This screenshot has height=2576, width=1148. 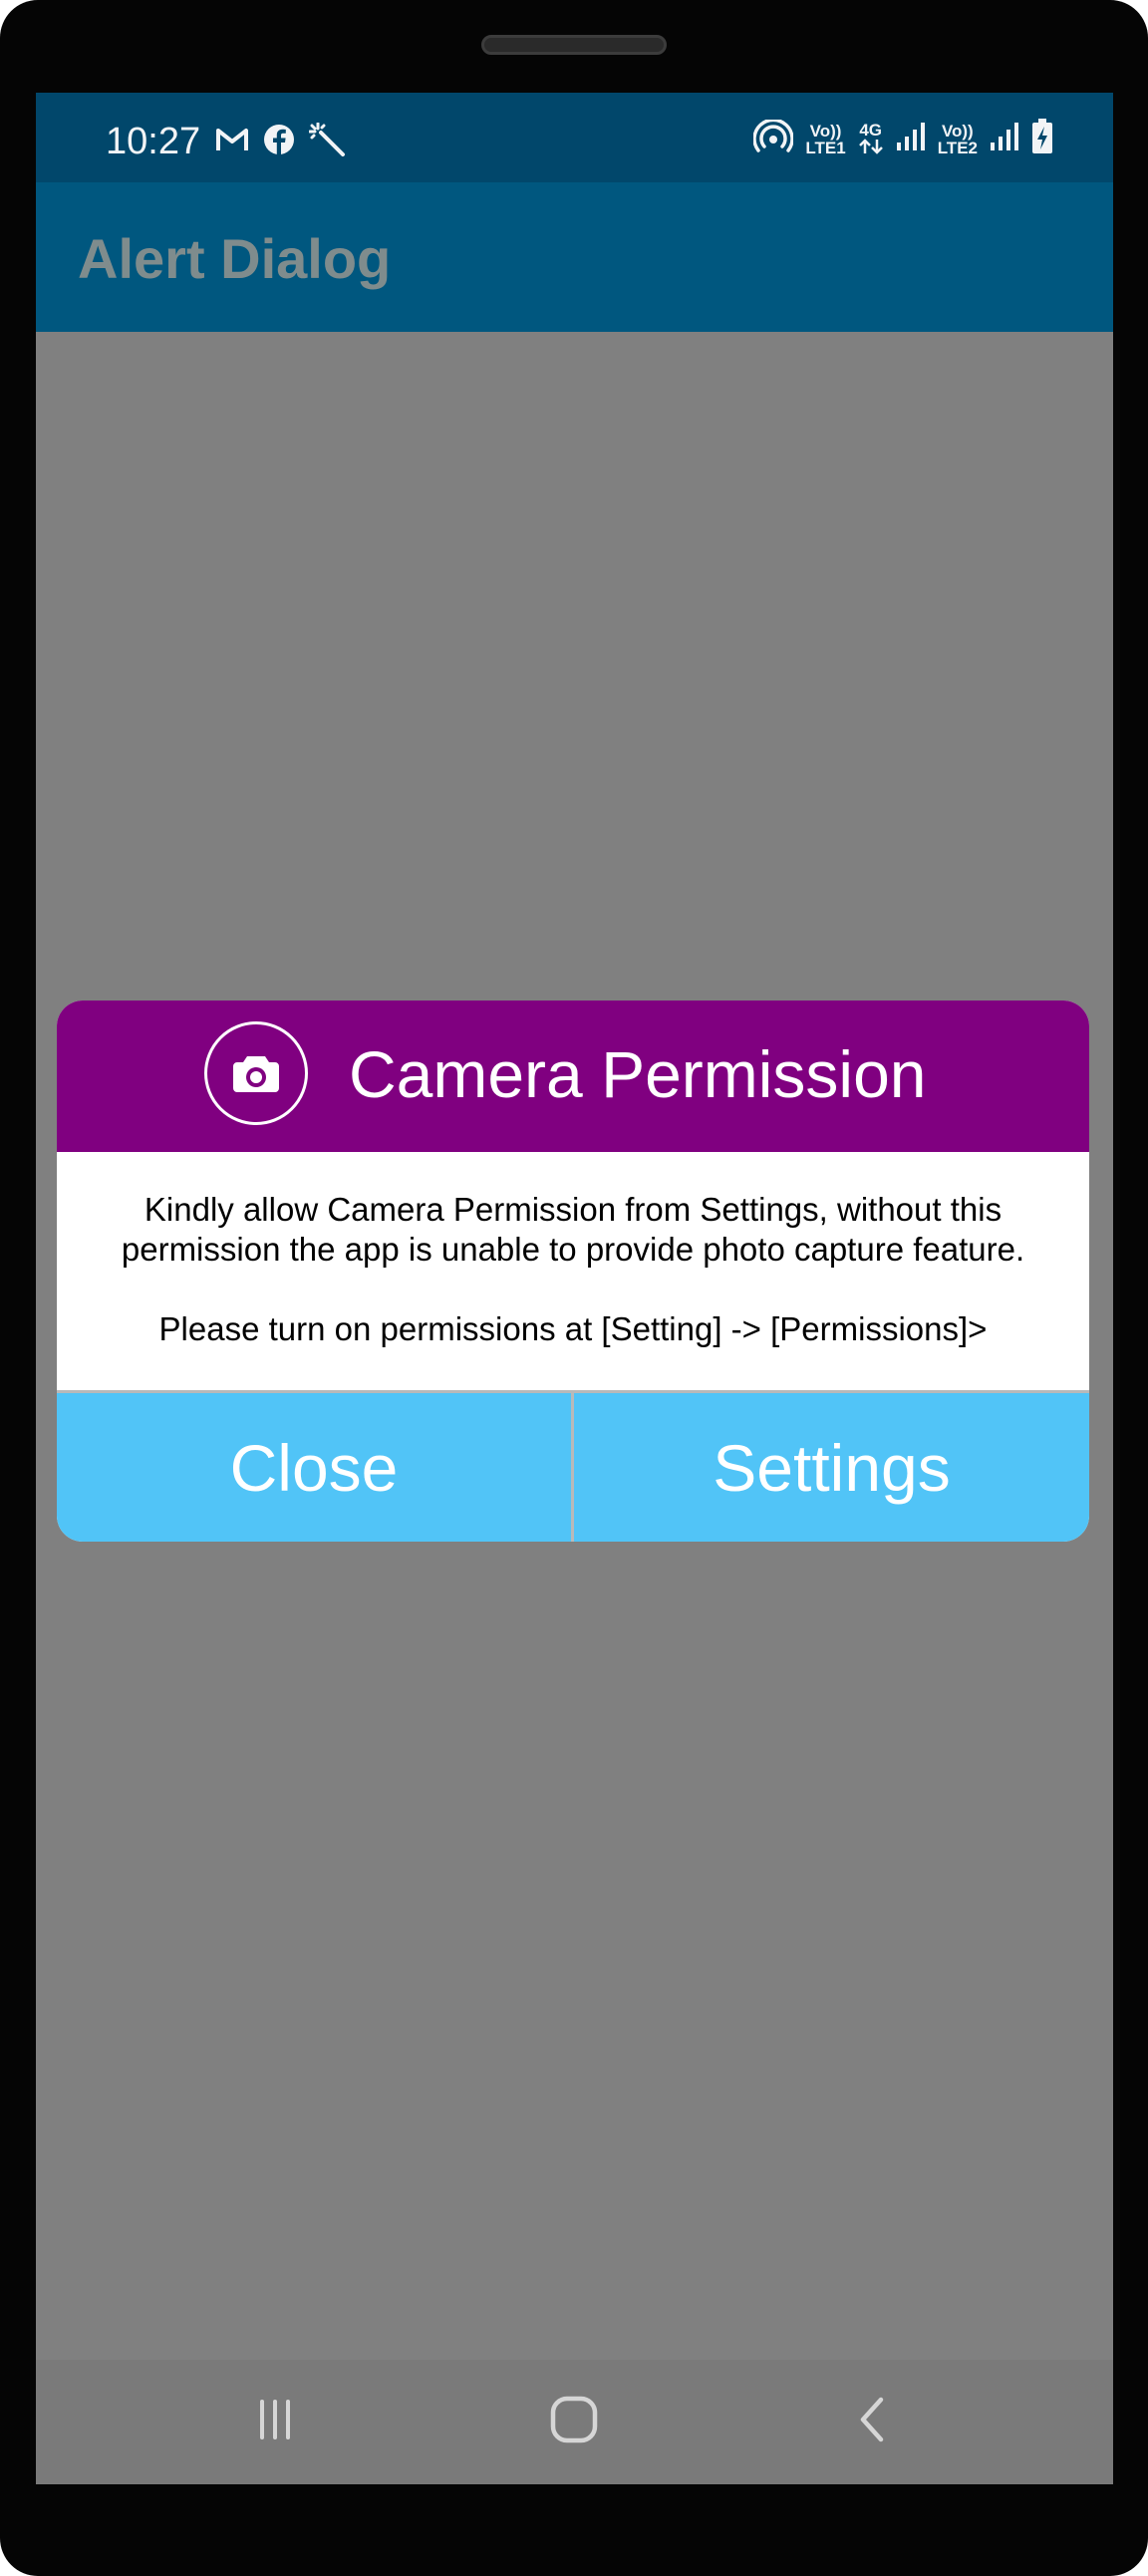 What do you see at coordinates (957, 131) in the screenshot?
I see `sim2-volte-label: Vo))` at bounding box center [957, 131].